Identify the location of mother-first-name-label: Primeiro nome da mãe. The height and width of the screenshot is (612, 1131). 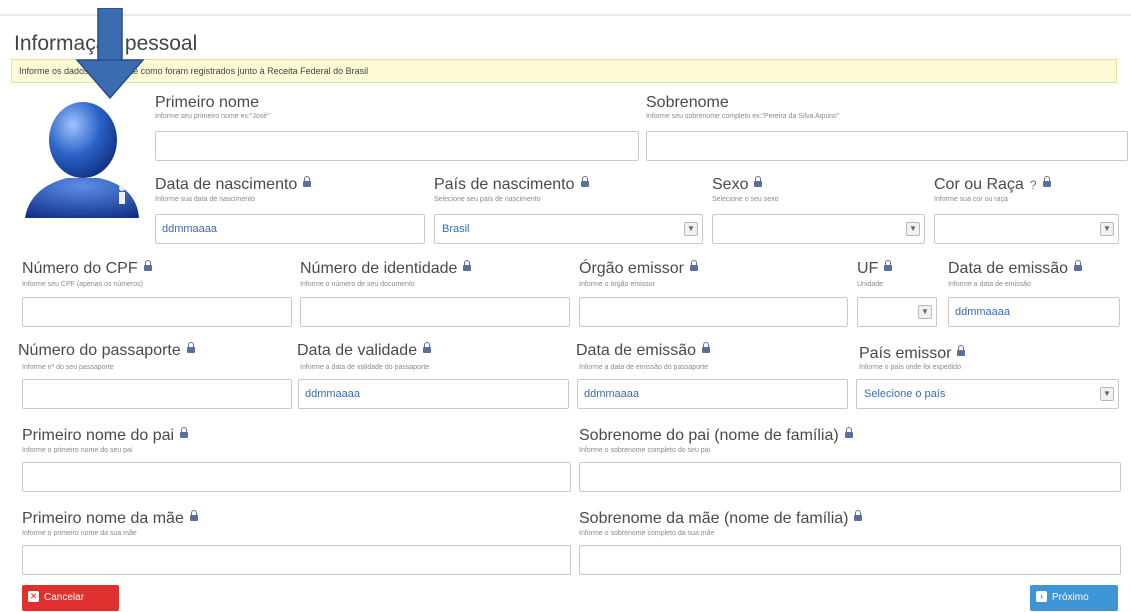
(110, 518).